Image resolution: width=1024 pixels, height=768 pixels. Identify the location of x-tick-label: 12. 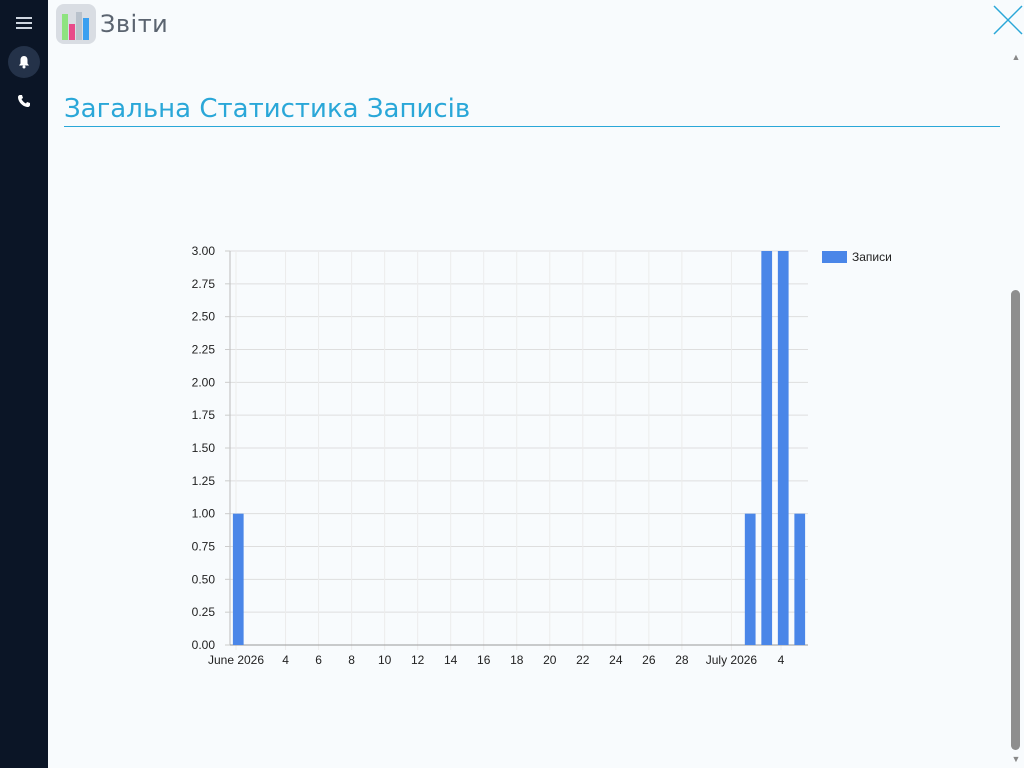
(418, 660).